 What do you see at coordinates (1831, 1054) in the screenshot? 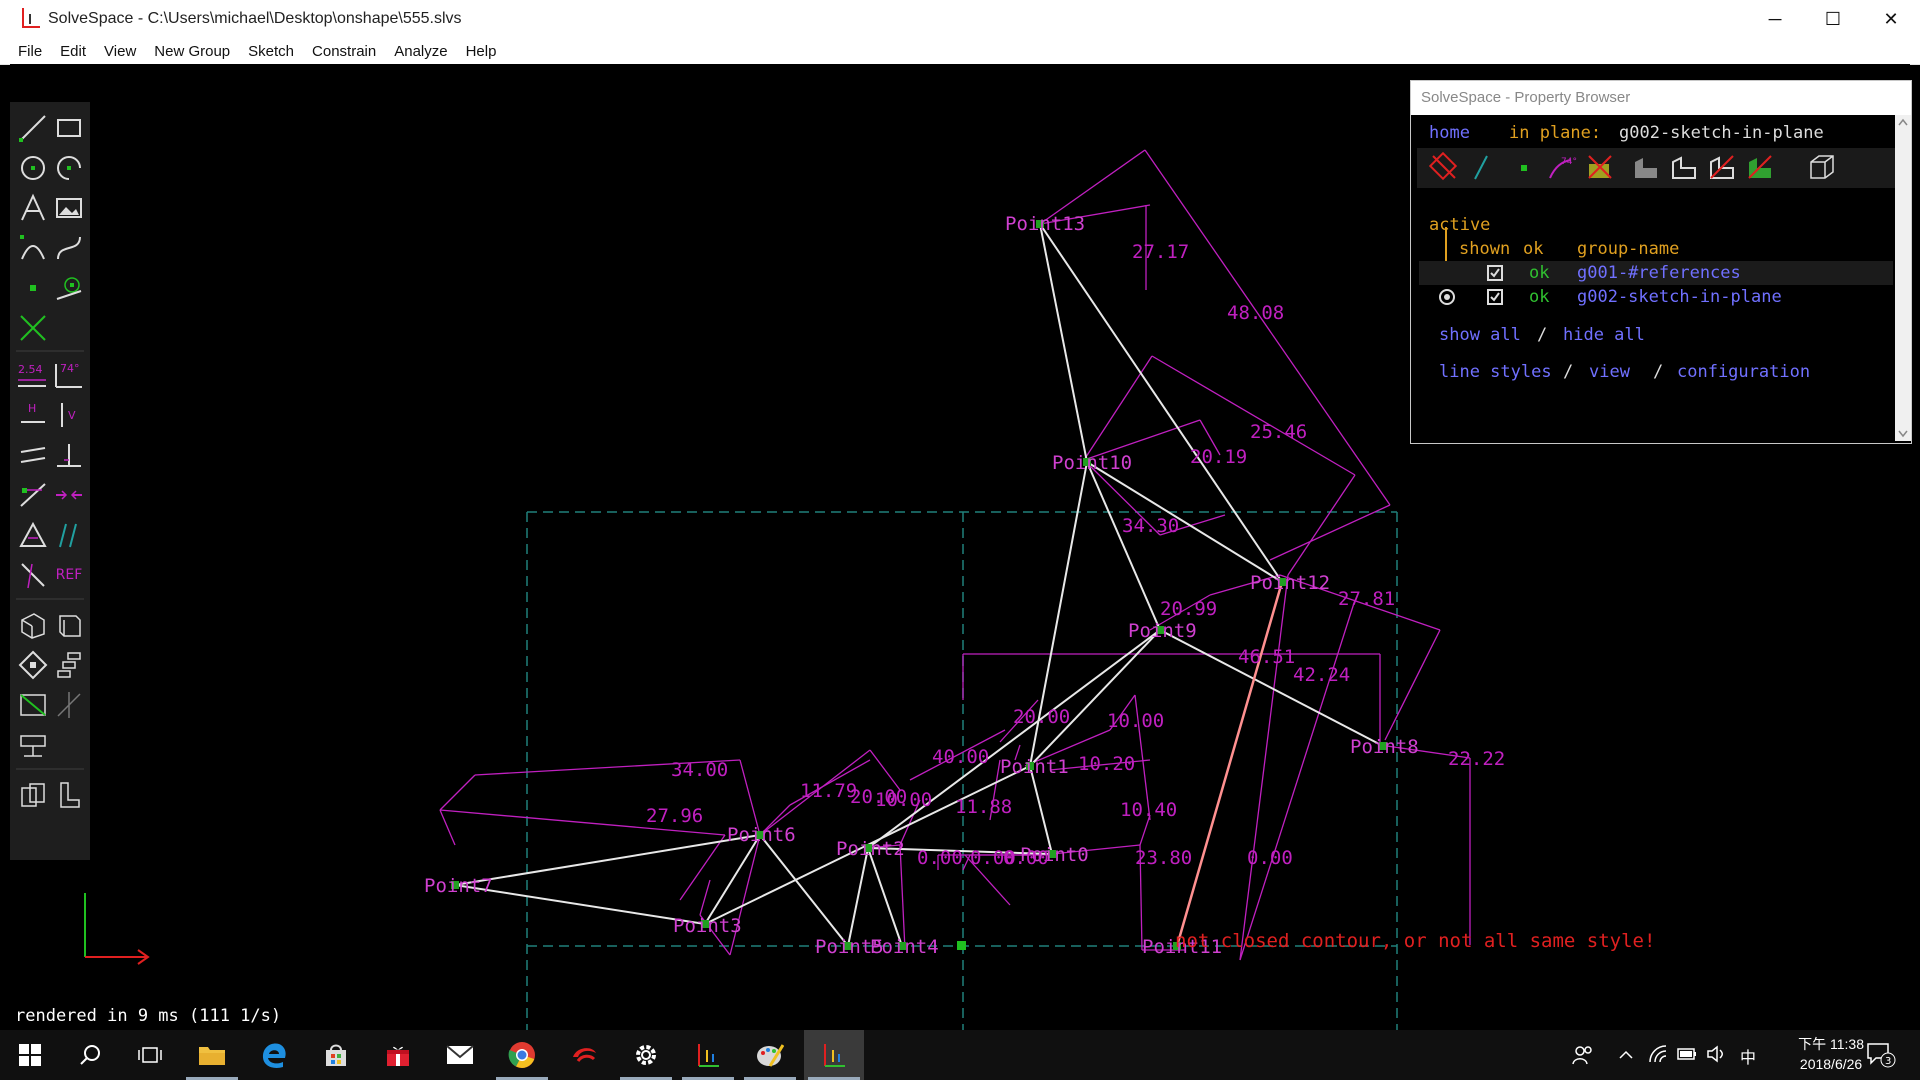
I see `clock: 下午 11:38 2018/6/26` at bounding box center [1831, 1054].